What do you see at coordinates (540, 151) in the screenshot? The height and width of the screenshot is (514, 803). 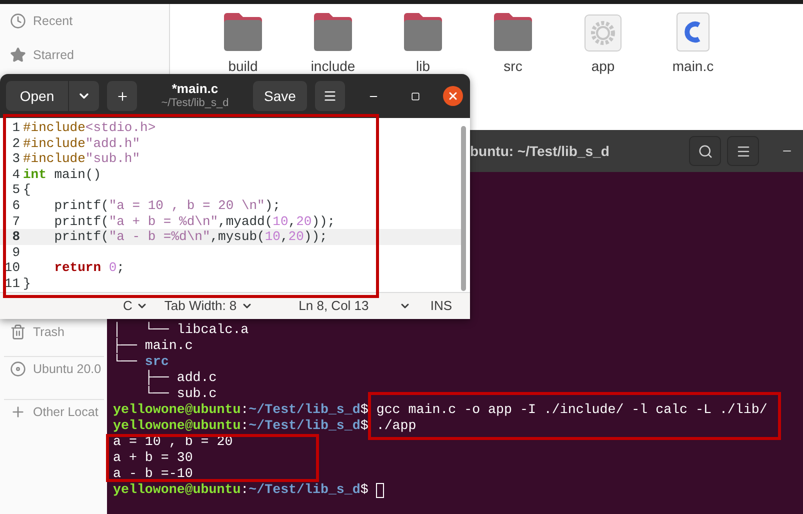 I see `terminal-title: buntu: ~/Test/lib_s_d` at bounding box center [540, 151].